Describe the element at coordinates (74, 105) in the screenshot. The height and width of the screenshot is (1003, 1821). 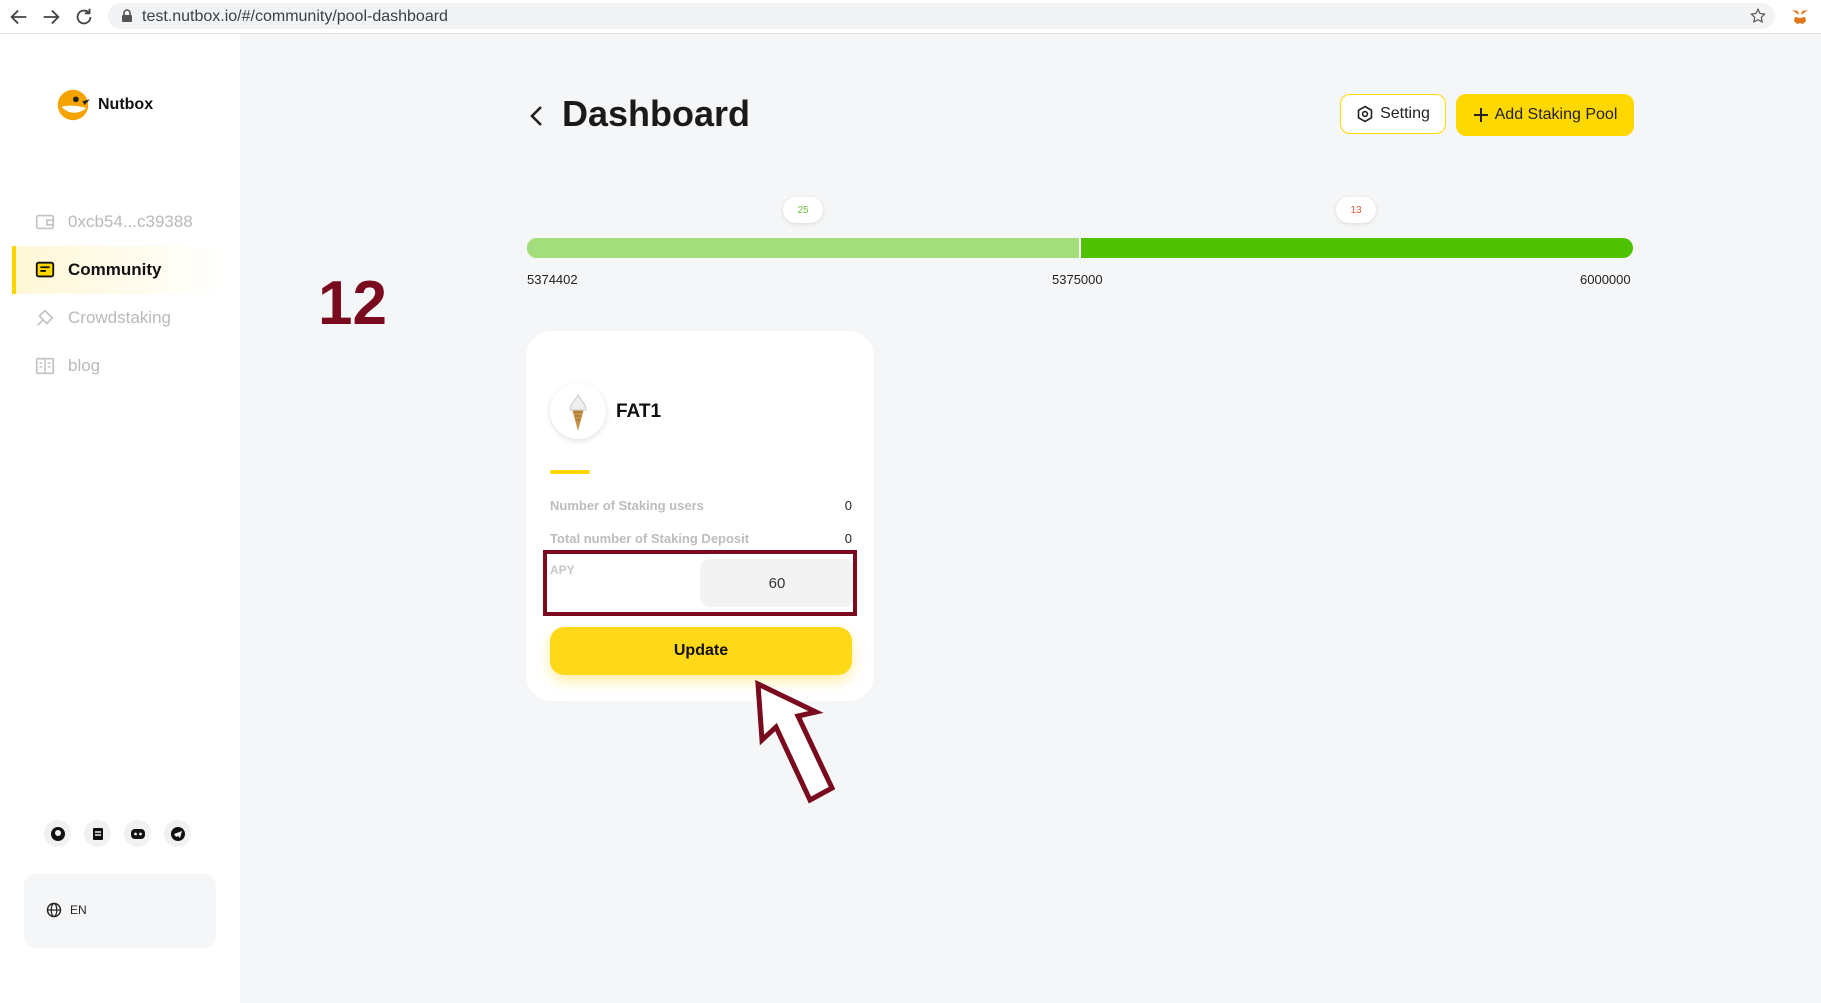
I see `nutbox-logo-icon` at that location.